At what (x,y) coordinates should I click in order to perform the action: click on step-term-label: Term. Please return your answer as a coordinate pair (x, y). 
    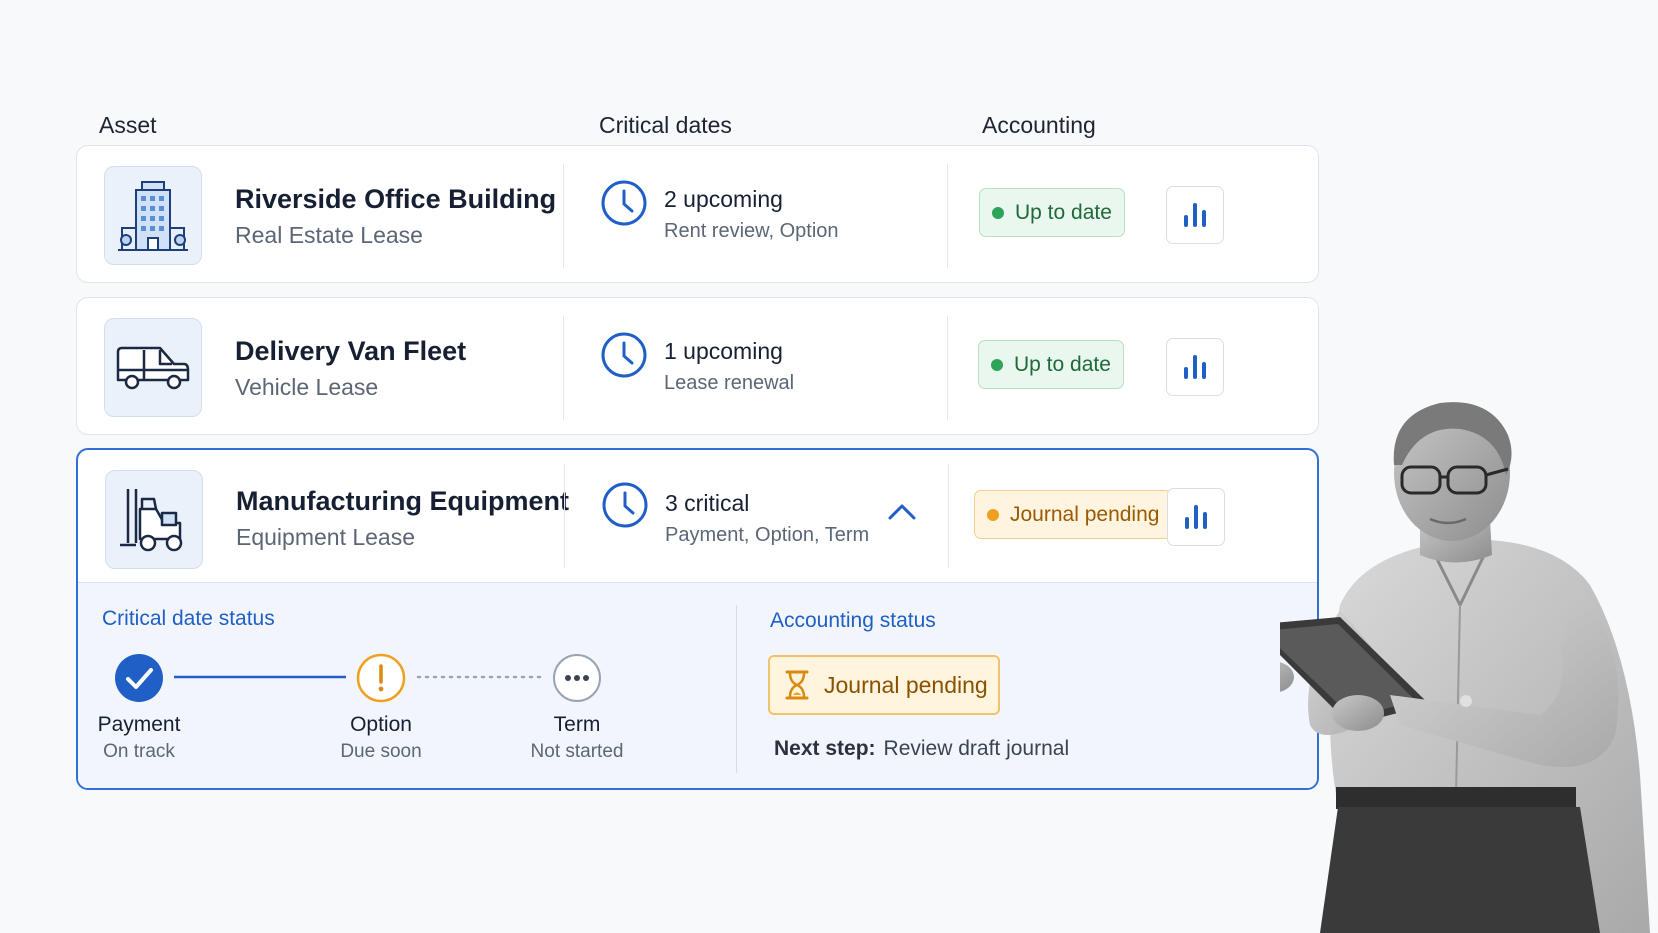
    Looking at the image, I should click on (577, 724).